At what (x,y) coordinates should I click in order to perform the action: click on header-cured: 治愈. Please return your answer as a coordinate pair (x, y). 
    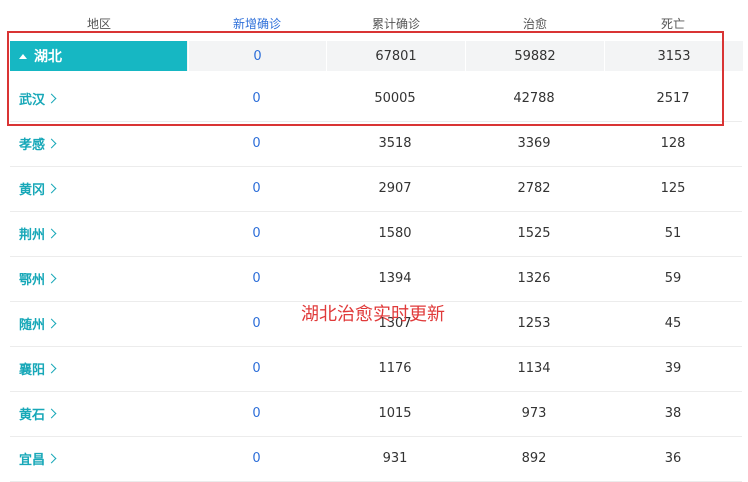
    Looking at the image, I should click on (535, 23).